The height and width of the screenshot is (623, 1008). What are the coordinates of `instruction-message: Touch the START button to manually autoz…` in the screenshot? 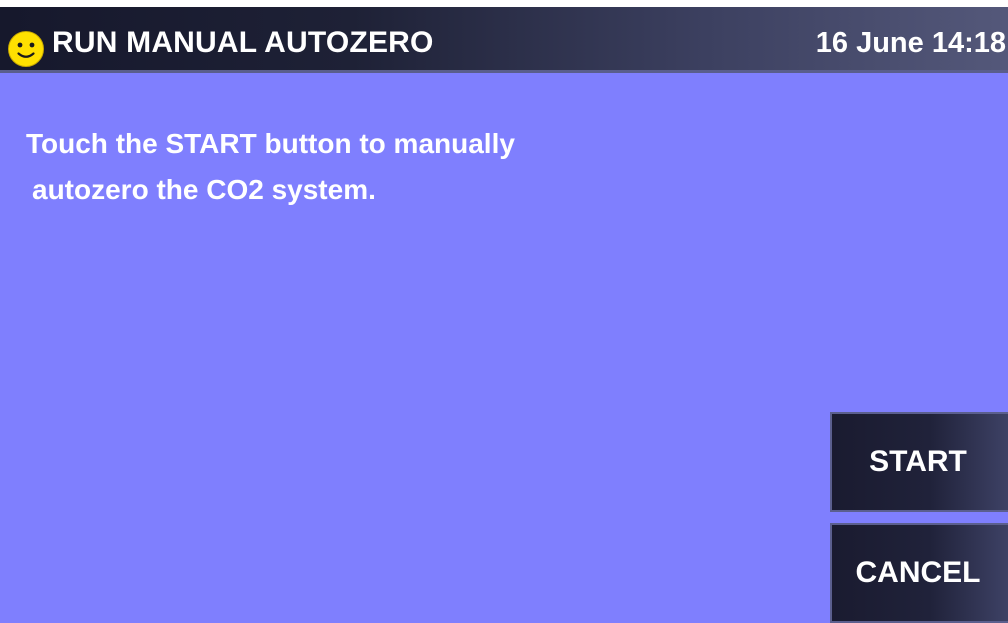 It's located at (270, 167).